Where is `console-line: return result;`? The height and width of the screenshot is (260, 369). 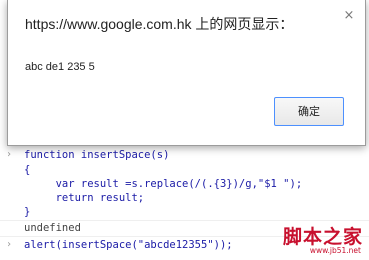 console-line: return result; is located at coordinates (184, 198).